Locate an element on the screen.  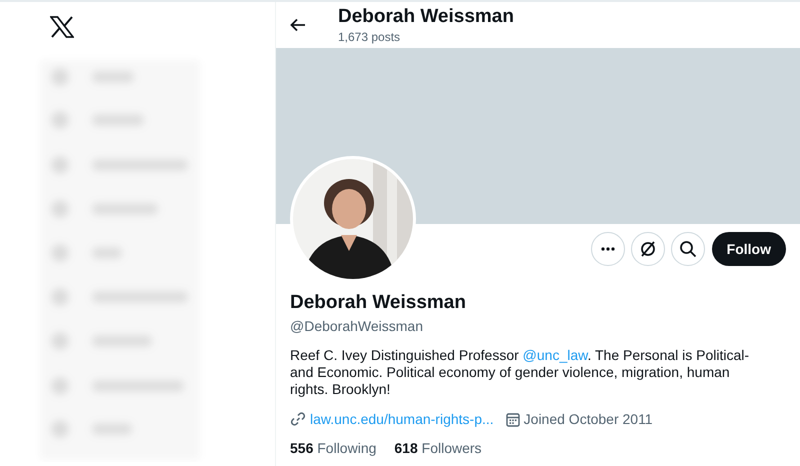
search-button is located at coordinates (687, 249).